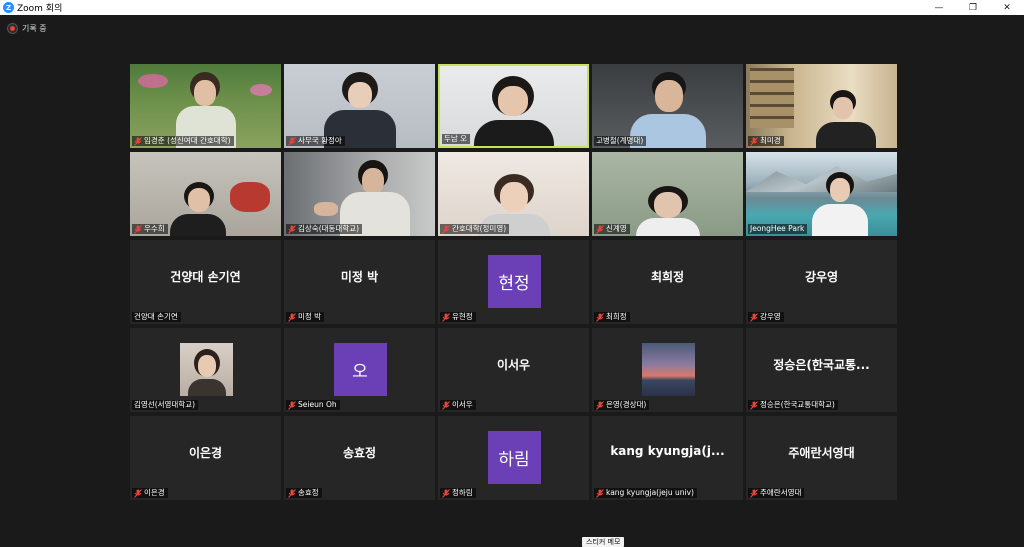 The image size is (1024, 547). I want to click on participant-display-name: 이서우, so click(513, 365).